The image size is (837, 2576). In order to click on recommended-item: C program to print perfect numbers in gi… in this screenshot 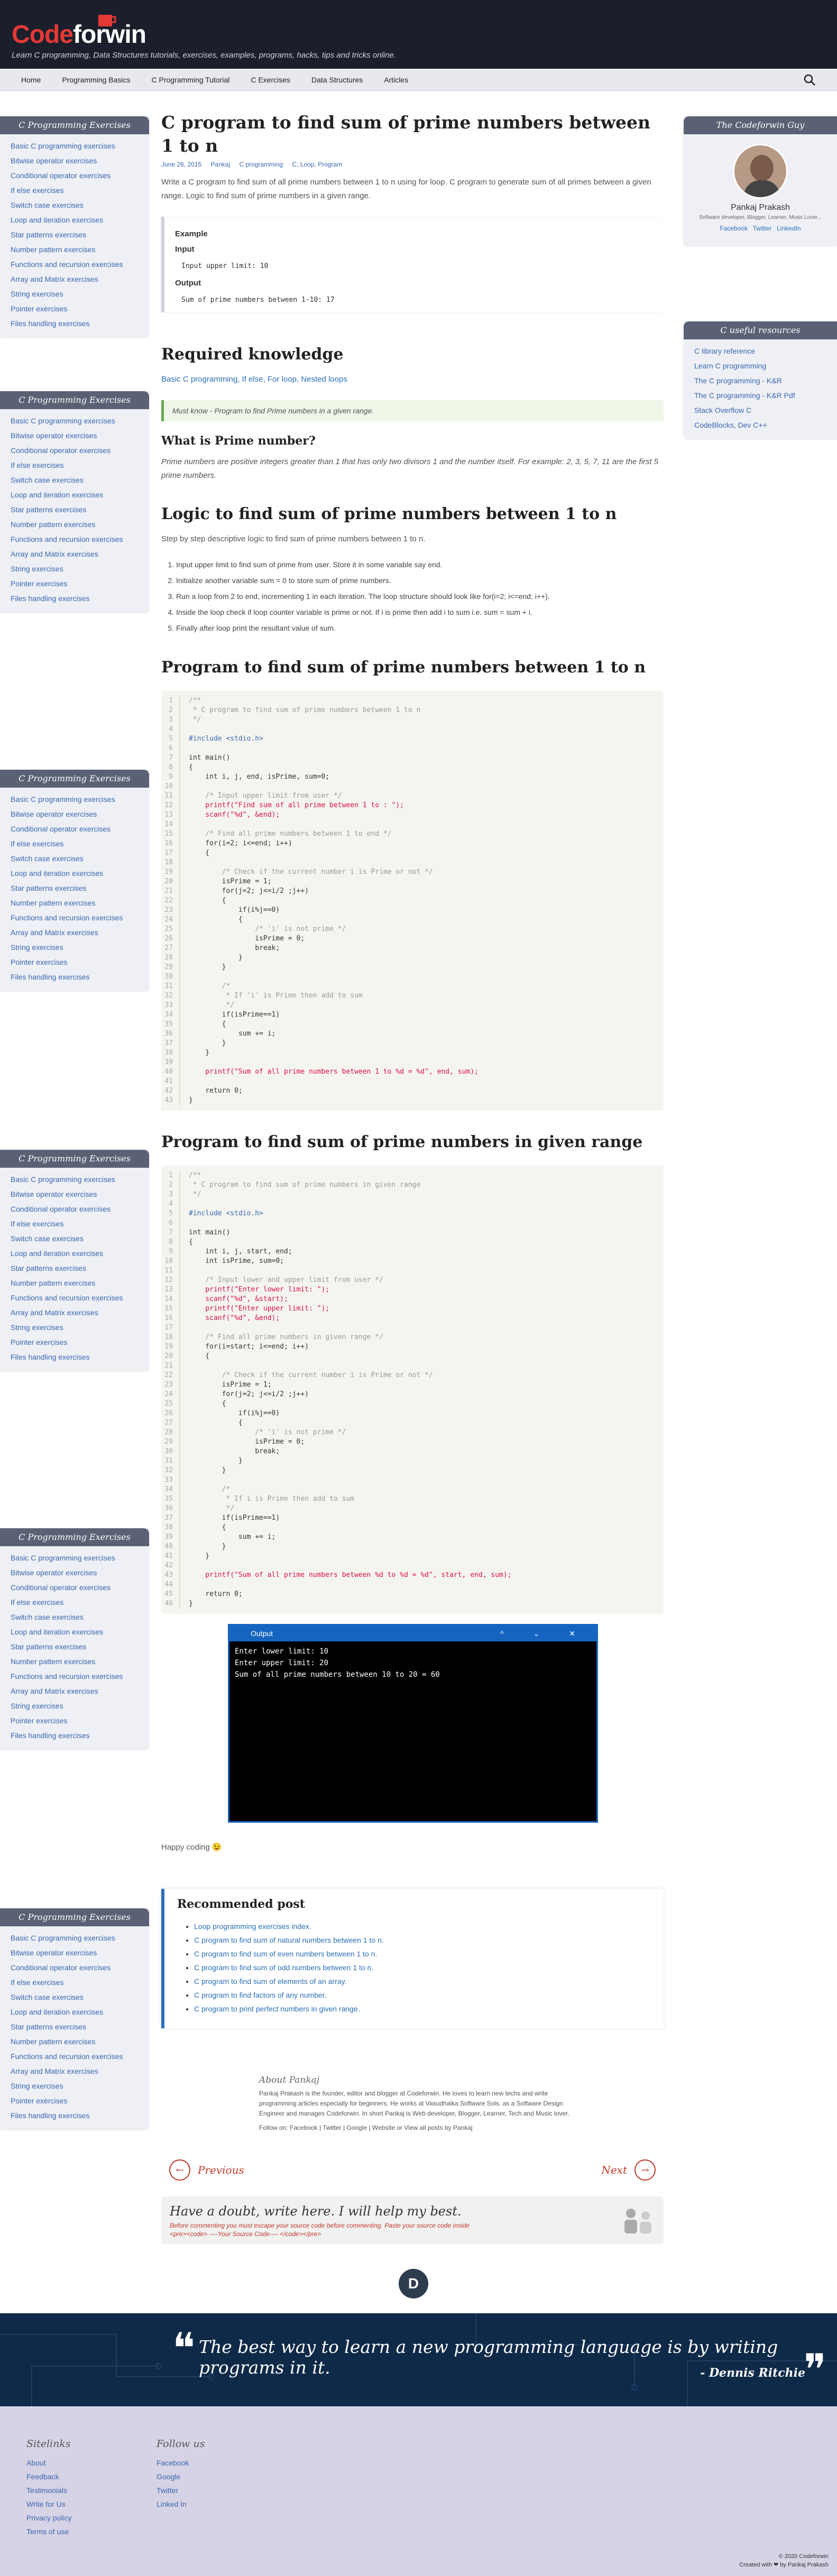, I will do `click(422, 2009)`.